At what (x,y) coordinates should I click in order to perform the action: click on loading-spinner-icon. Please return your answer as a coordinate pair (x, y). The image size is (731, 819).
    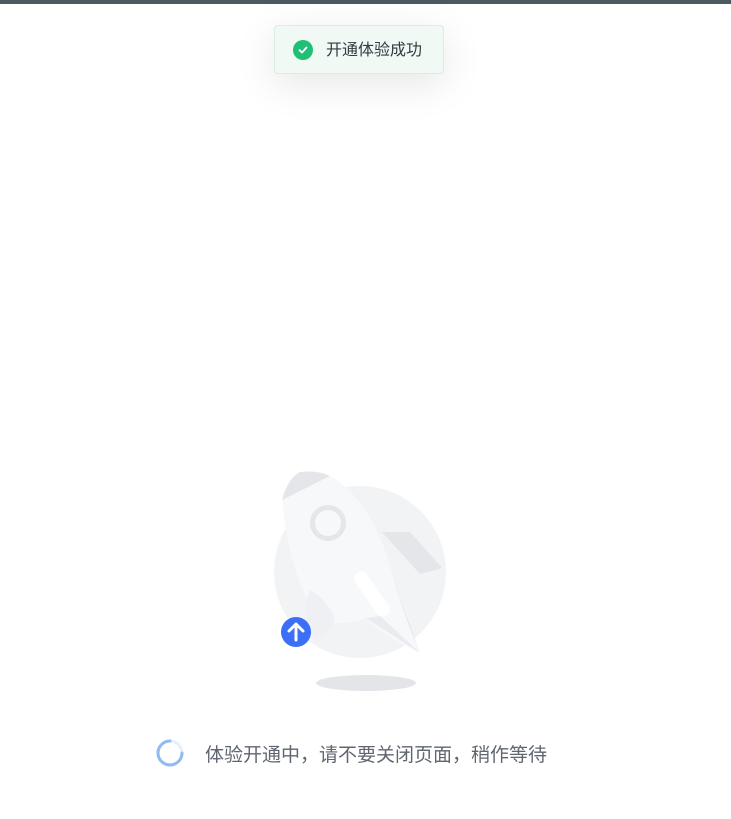
    Looking at the image, I should click on (170, 753).